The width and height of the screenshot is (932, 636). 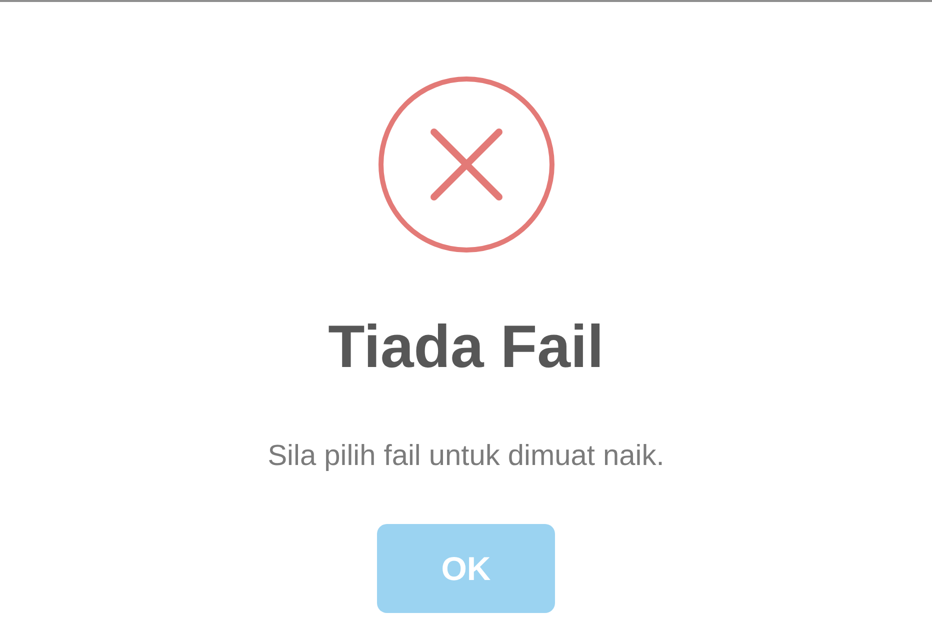 What do you see at coordinates (466, 568) in the screenshot?
I see `ok-button: OK` at bounding box center [466, 568].